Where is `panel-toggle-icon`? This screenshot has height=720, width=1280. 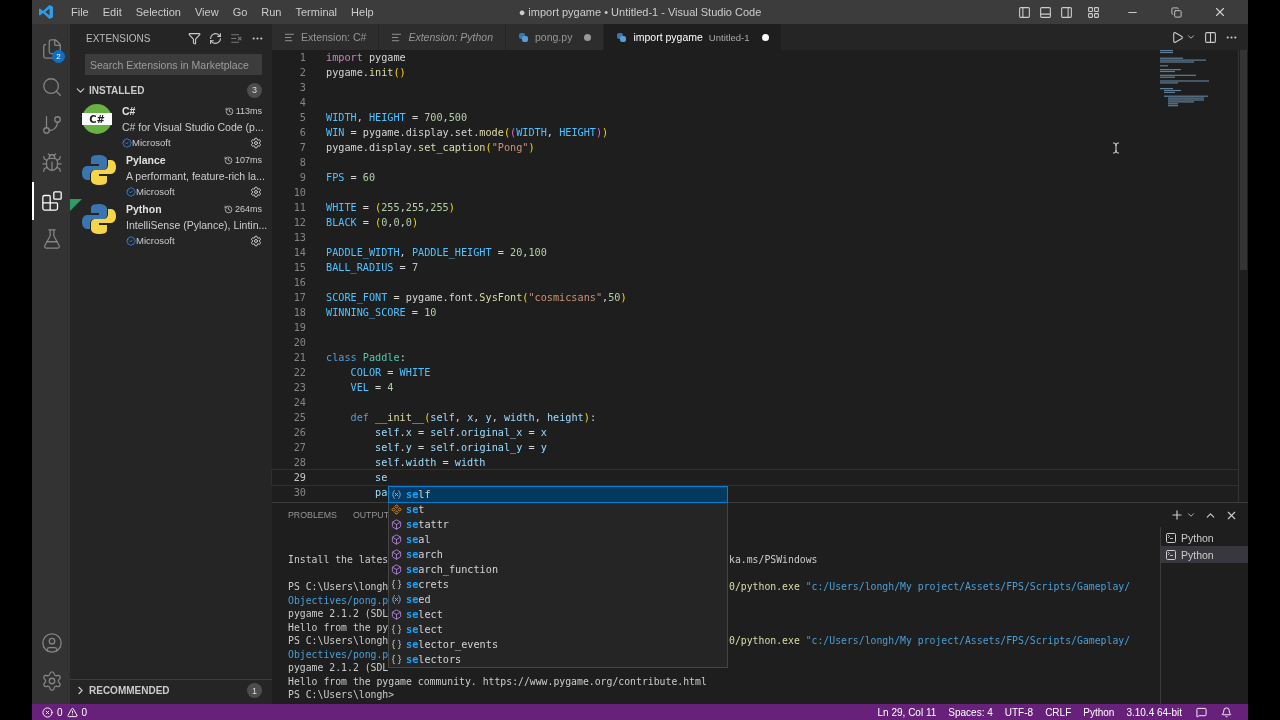 panel-toggle-icon is located at coordinates (1045, 12).